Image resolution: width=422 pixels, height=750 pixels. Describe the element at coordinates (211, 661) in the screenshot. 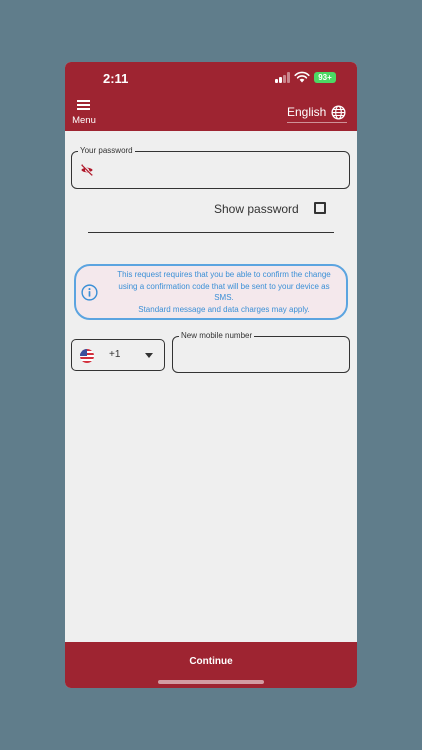

I see `continue-label: Continue` at that location.